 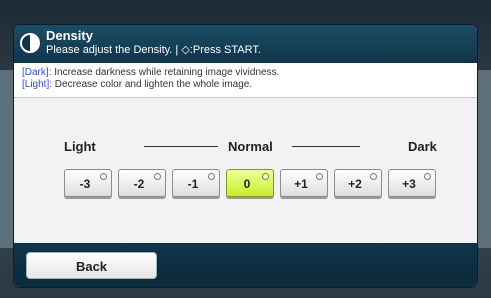 I want to click on page-title: Density, so click(x=69, y=35).